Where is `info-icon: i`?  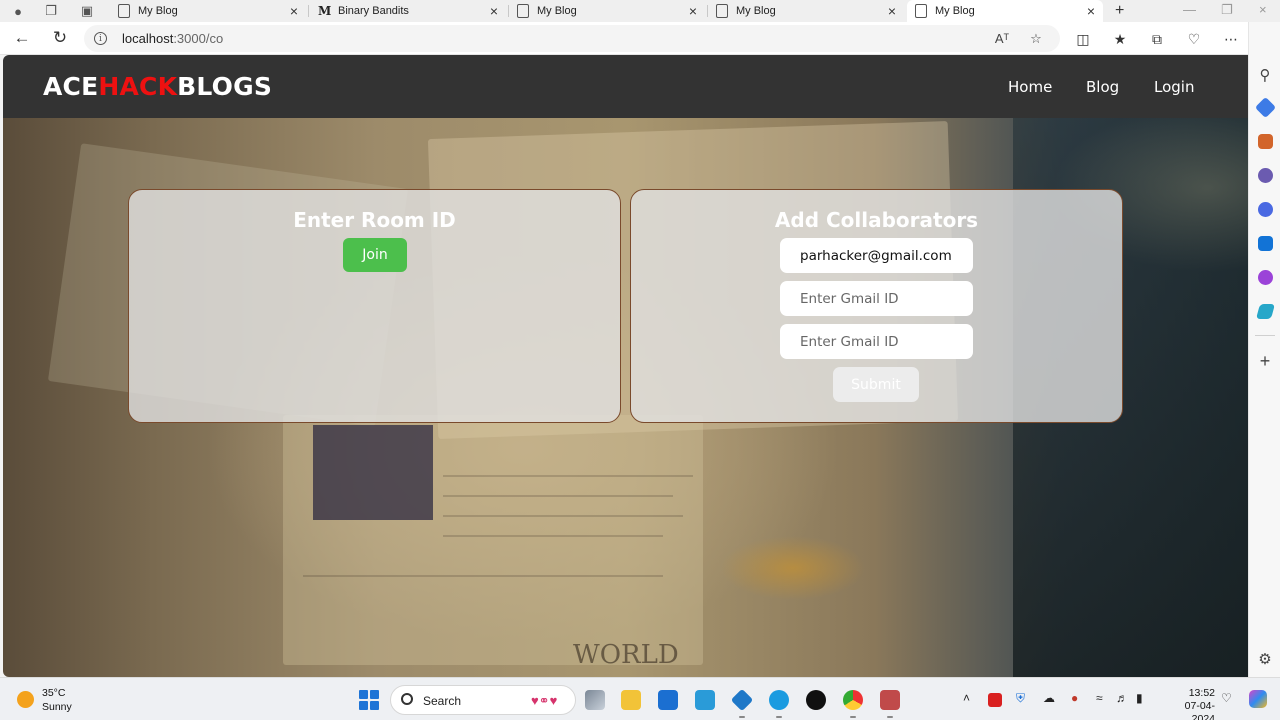
info-icon: i is located at coordinates (100, 38).